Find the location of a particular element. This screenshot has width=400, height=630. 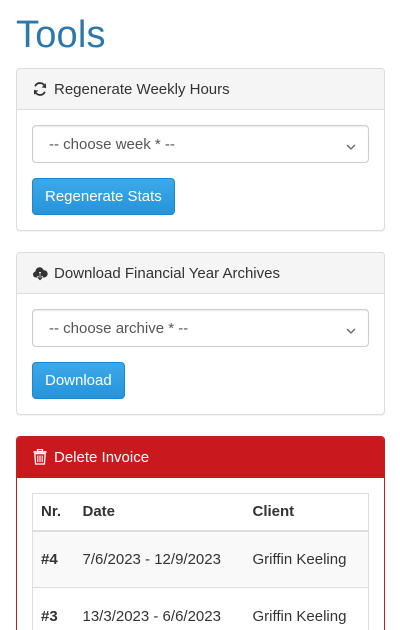

refresh-icon is located at coordinates (40, 89).